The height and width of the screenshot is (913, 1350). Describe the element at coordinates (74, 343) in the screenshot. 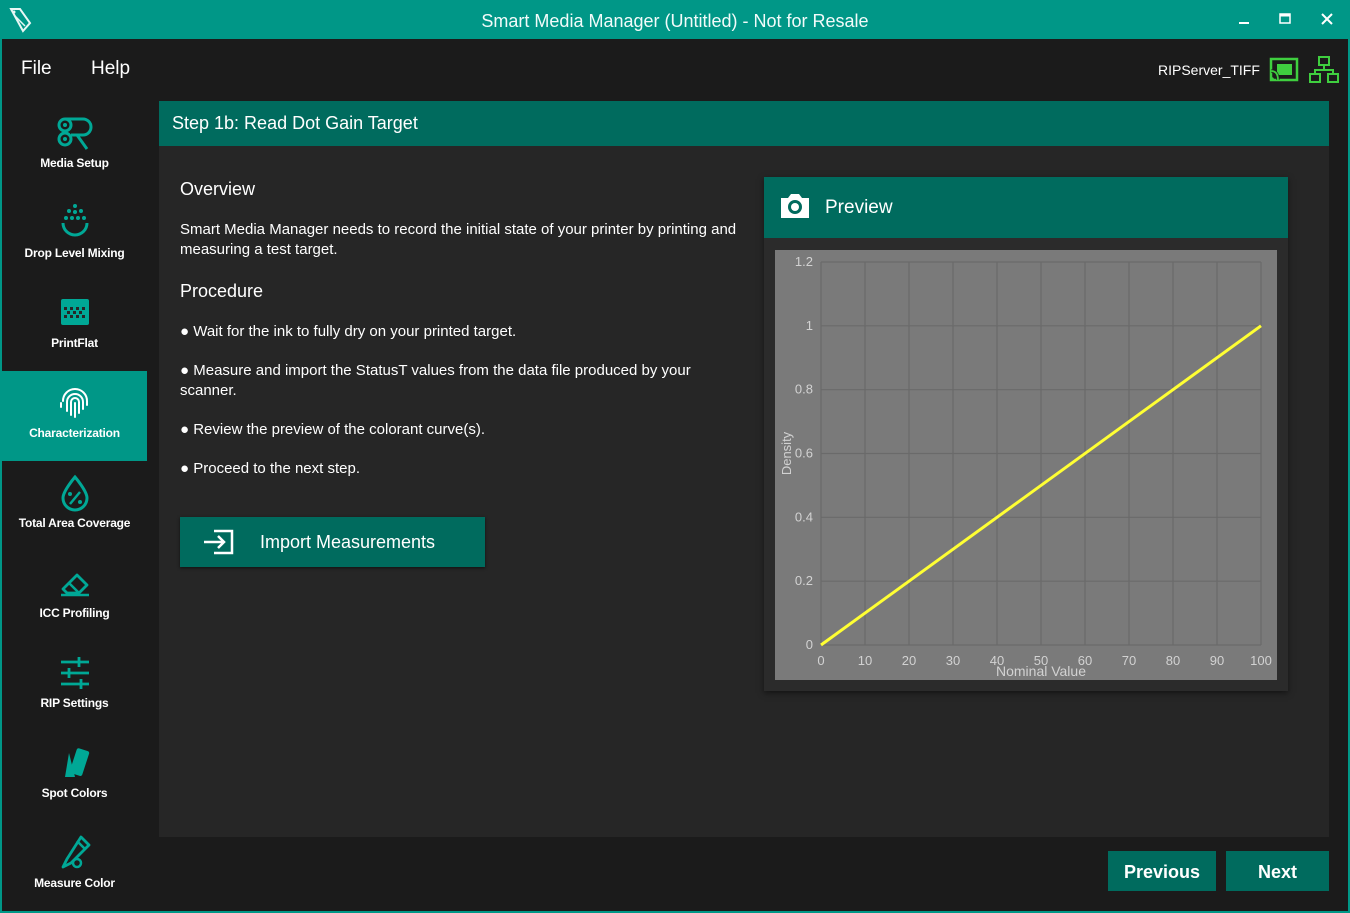

I see `sidebar-item-label: PrintFlat` at that location.